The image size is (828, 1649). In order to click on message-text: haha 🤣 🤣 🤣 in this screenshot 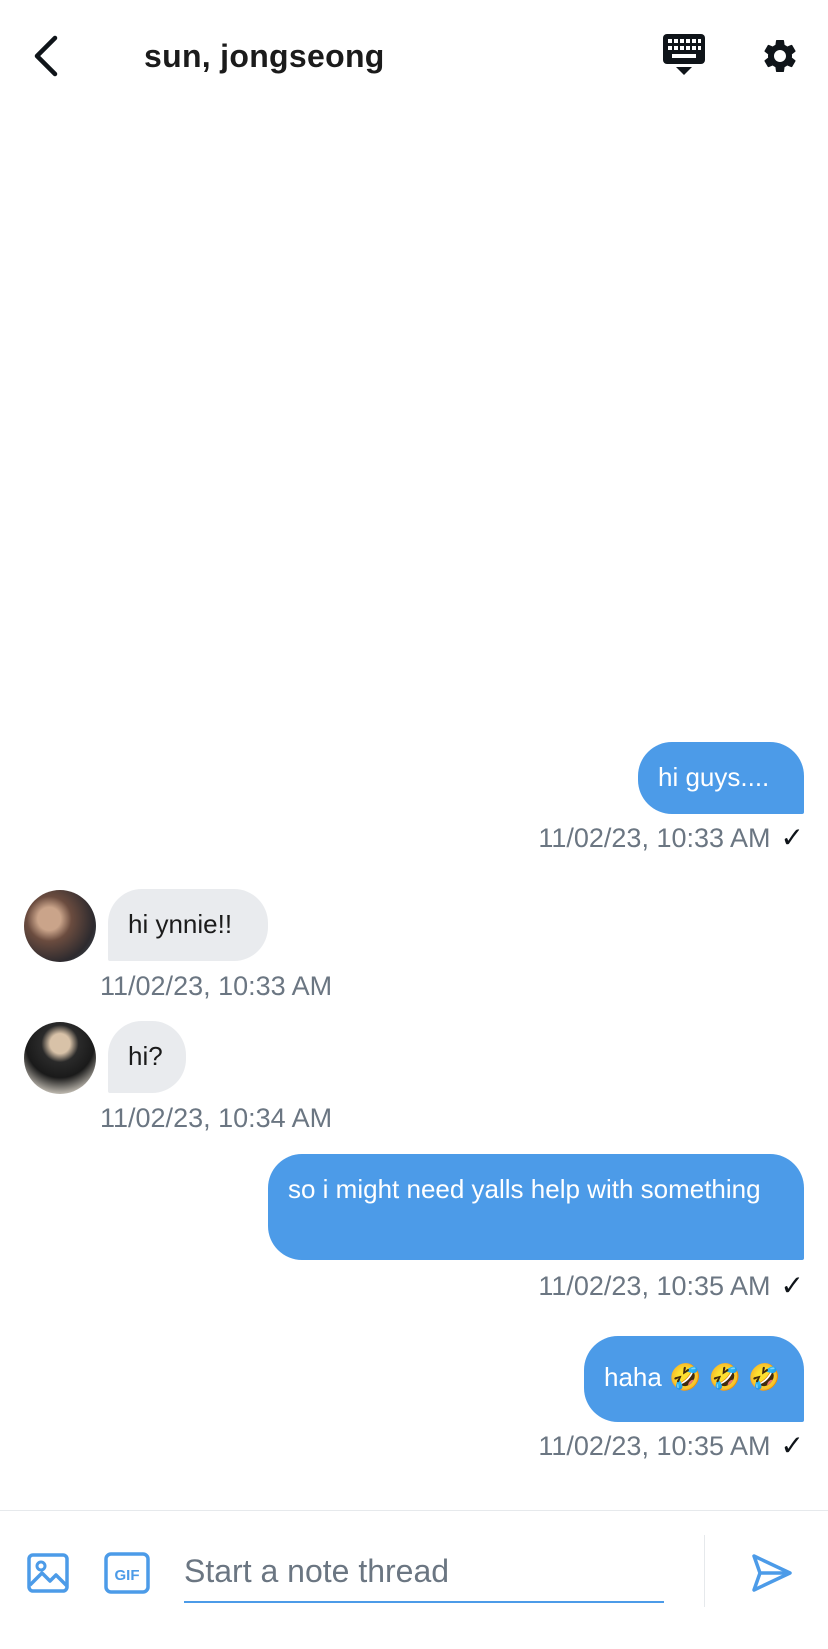, I will do `click(692, 1377)`.